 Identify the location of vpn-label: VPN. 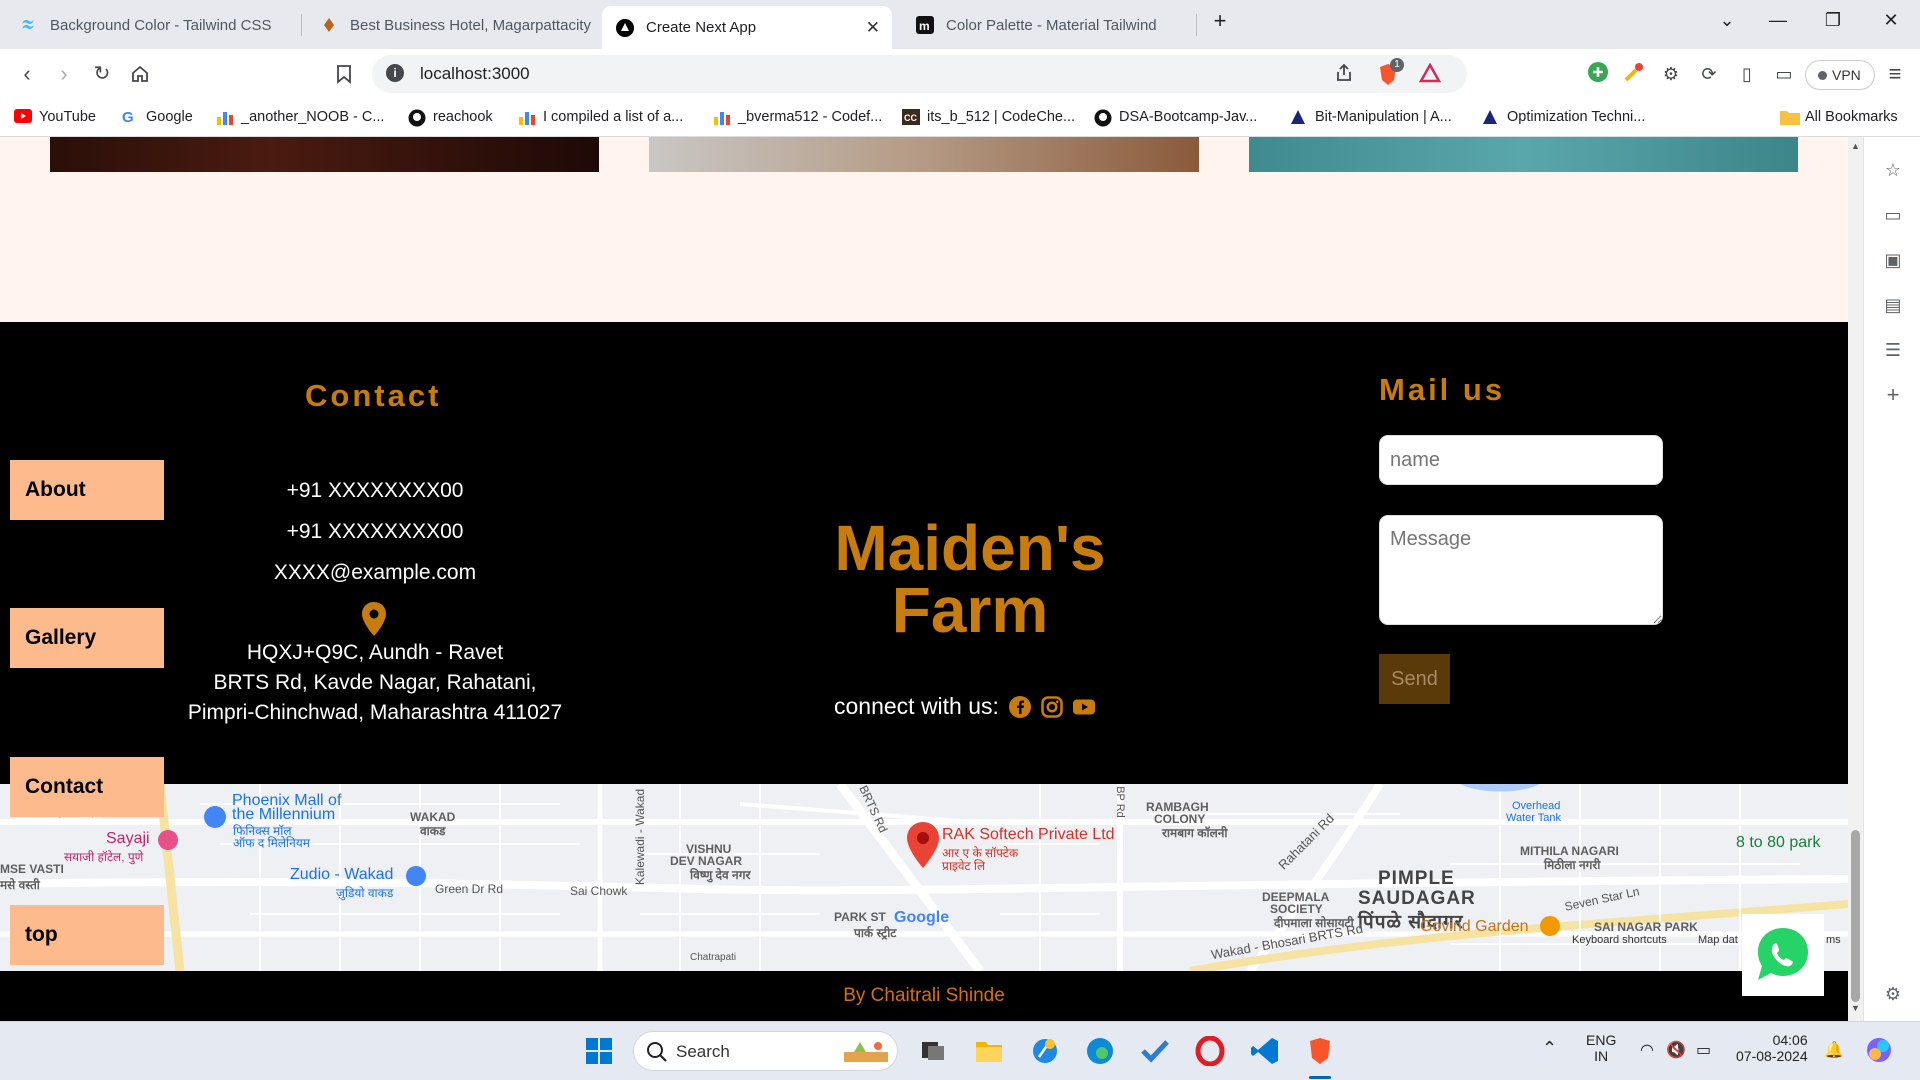
(1846, 75).